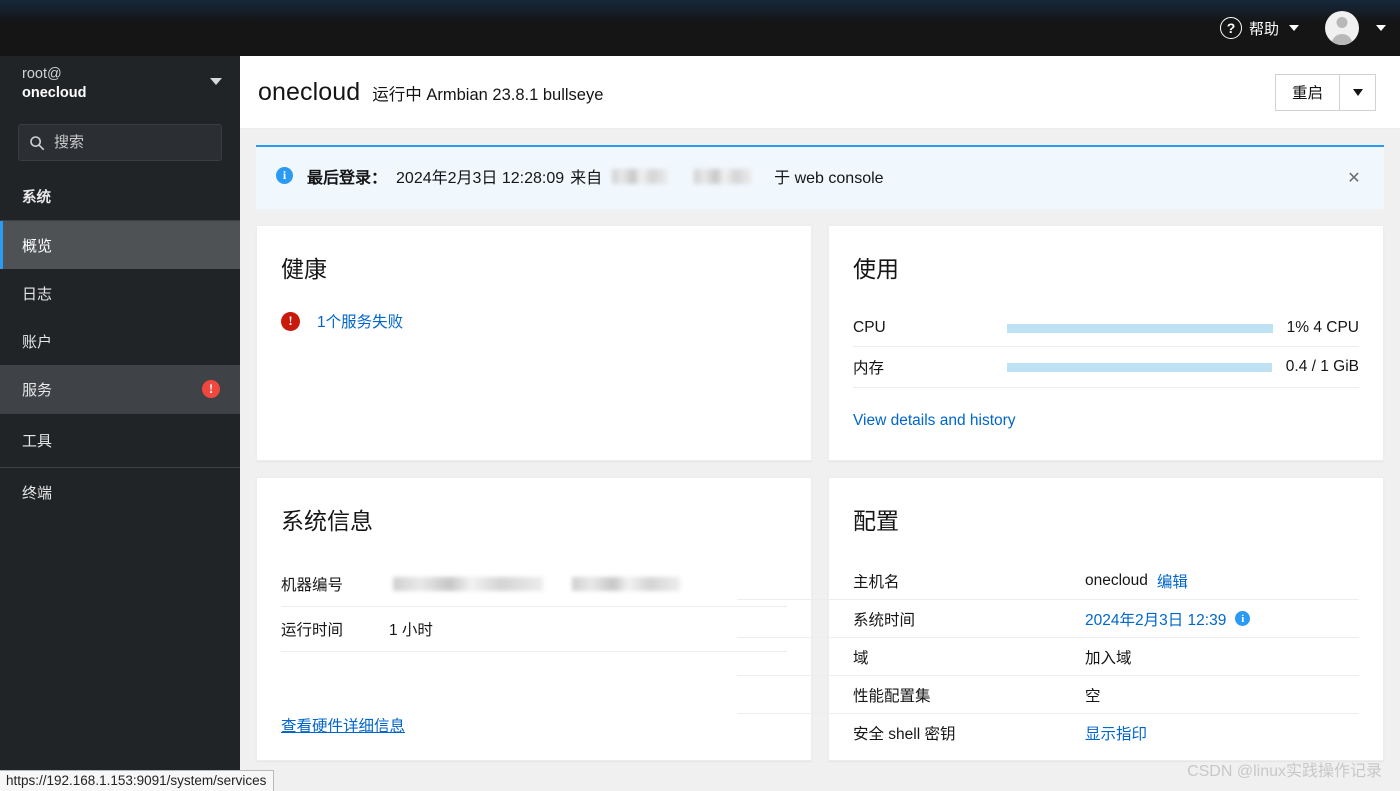 Image resolution: width=1400 pixels, height=791 pixels. I want to click on help-menu-button: ? 帮助, so click(1259, 28).